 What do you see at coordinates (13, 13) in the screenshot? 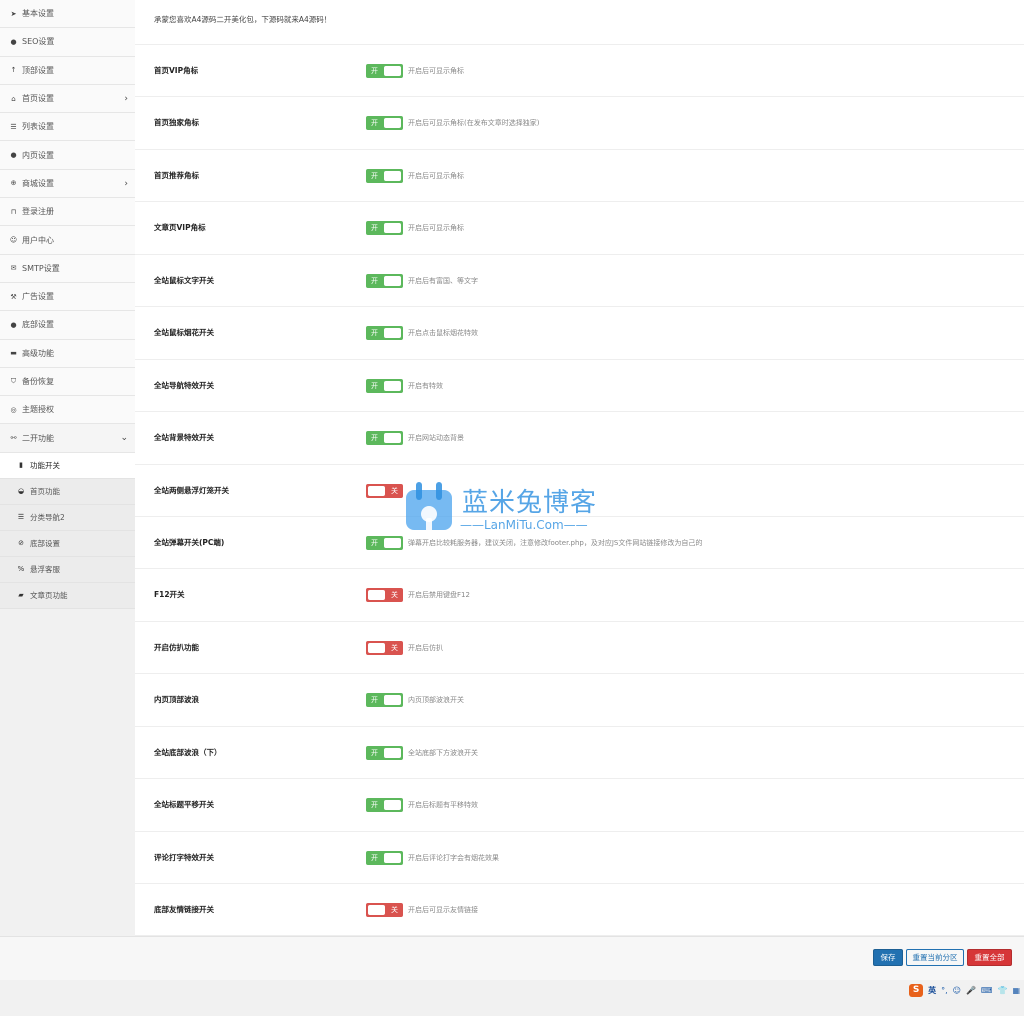
I see `paper-plane-icon: ➤` at bounding box center [13, 13].